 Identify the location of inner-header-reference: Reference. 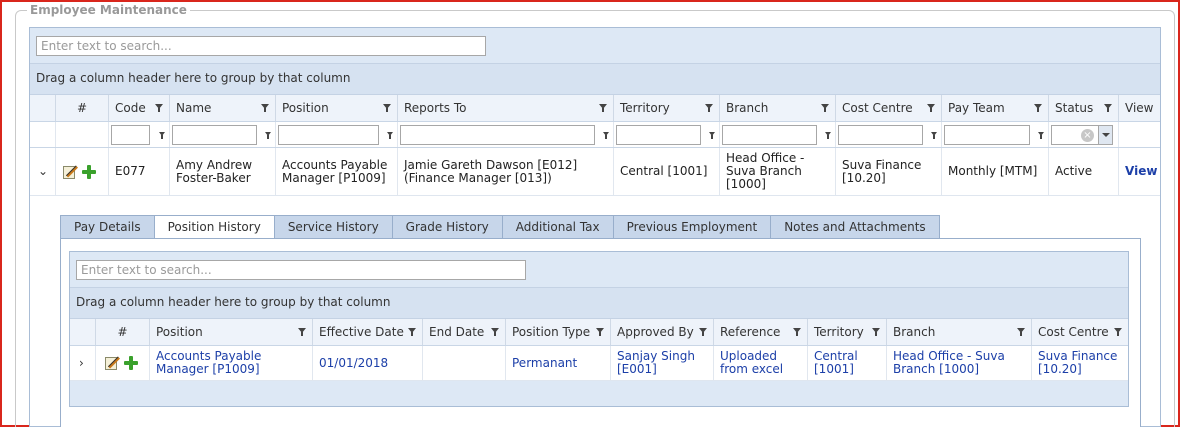
(761, 332).